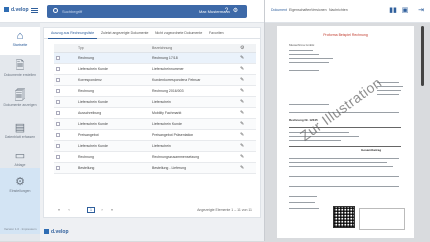  What do you see at coordinates (20, 105) in the screenshot?
I see `nav-label: Dokumente anzeigen` at bounding box center [20, 105].